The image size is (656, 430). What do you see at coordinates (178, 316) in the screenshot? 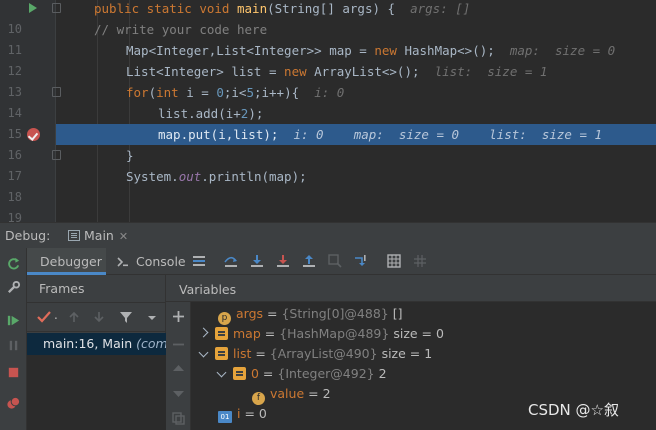
I see `add-watch-icon` at bounding box center [178, 316].